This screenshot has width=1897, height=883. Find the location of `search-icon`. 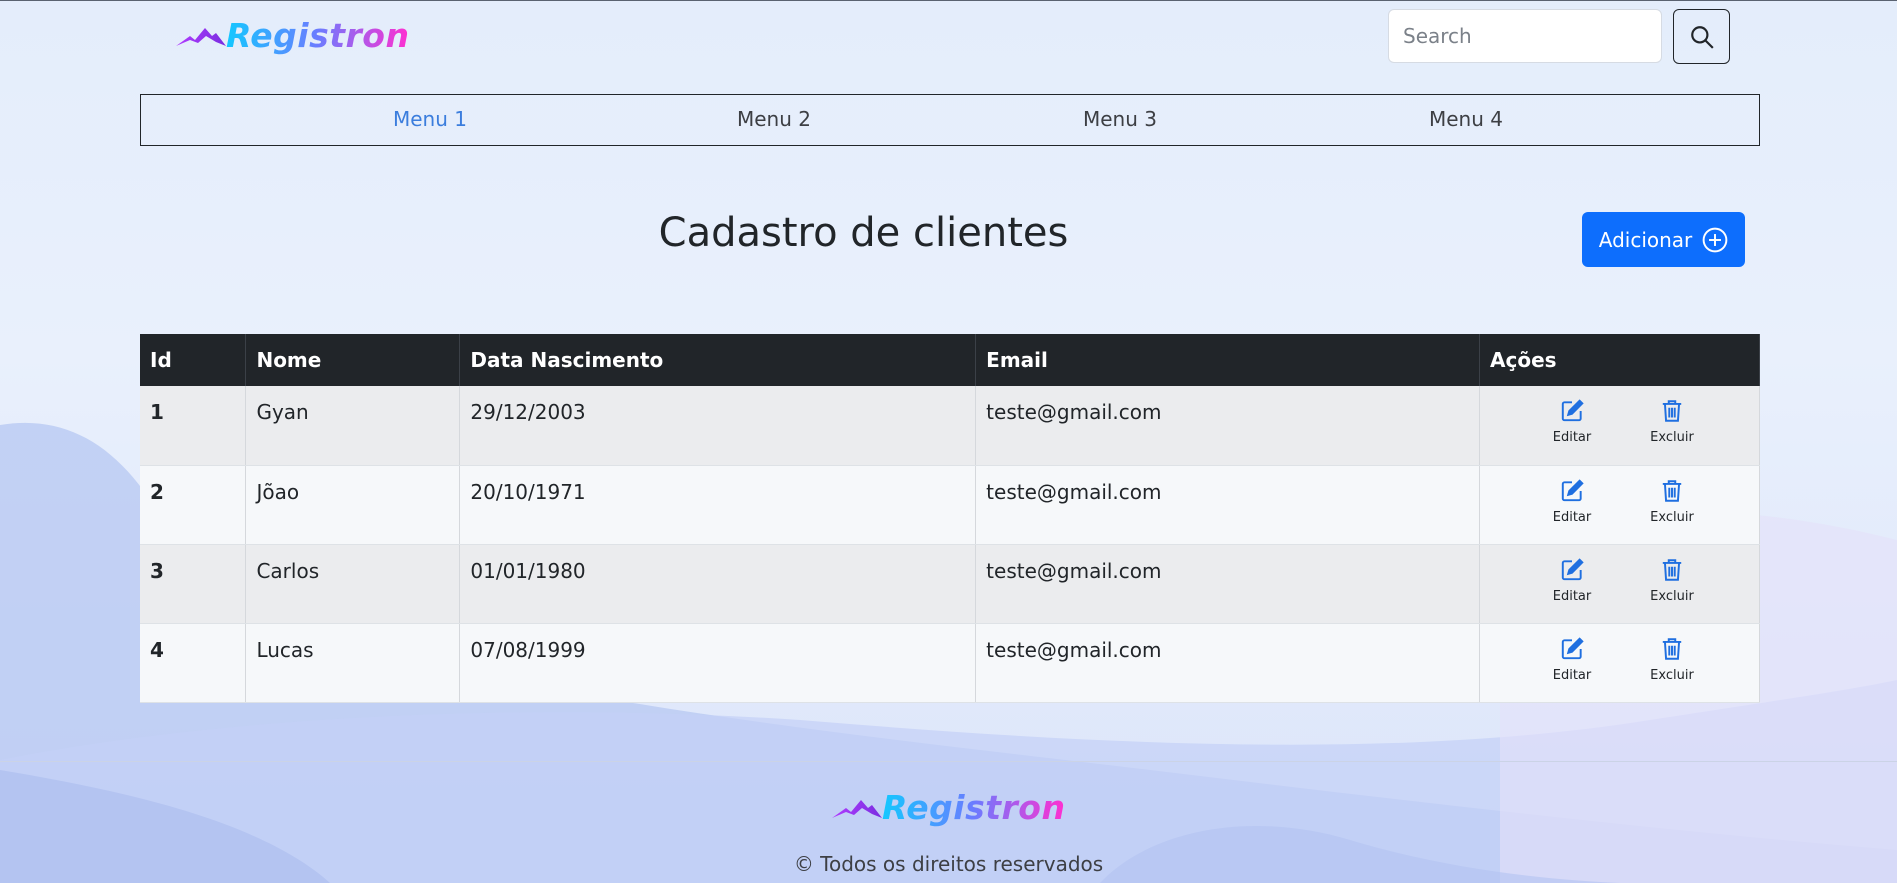

search-icon is located at coordinates (1702, 37).